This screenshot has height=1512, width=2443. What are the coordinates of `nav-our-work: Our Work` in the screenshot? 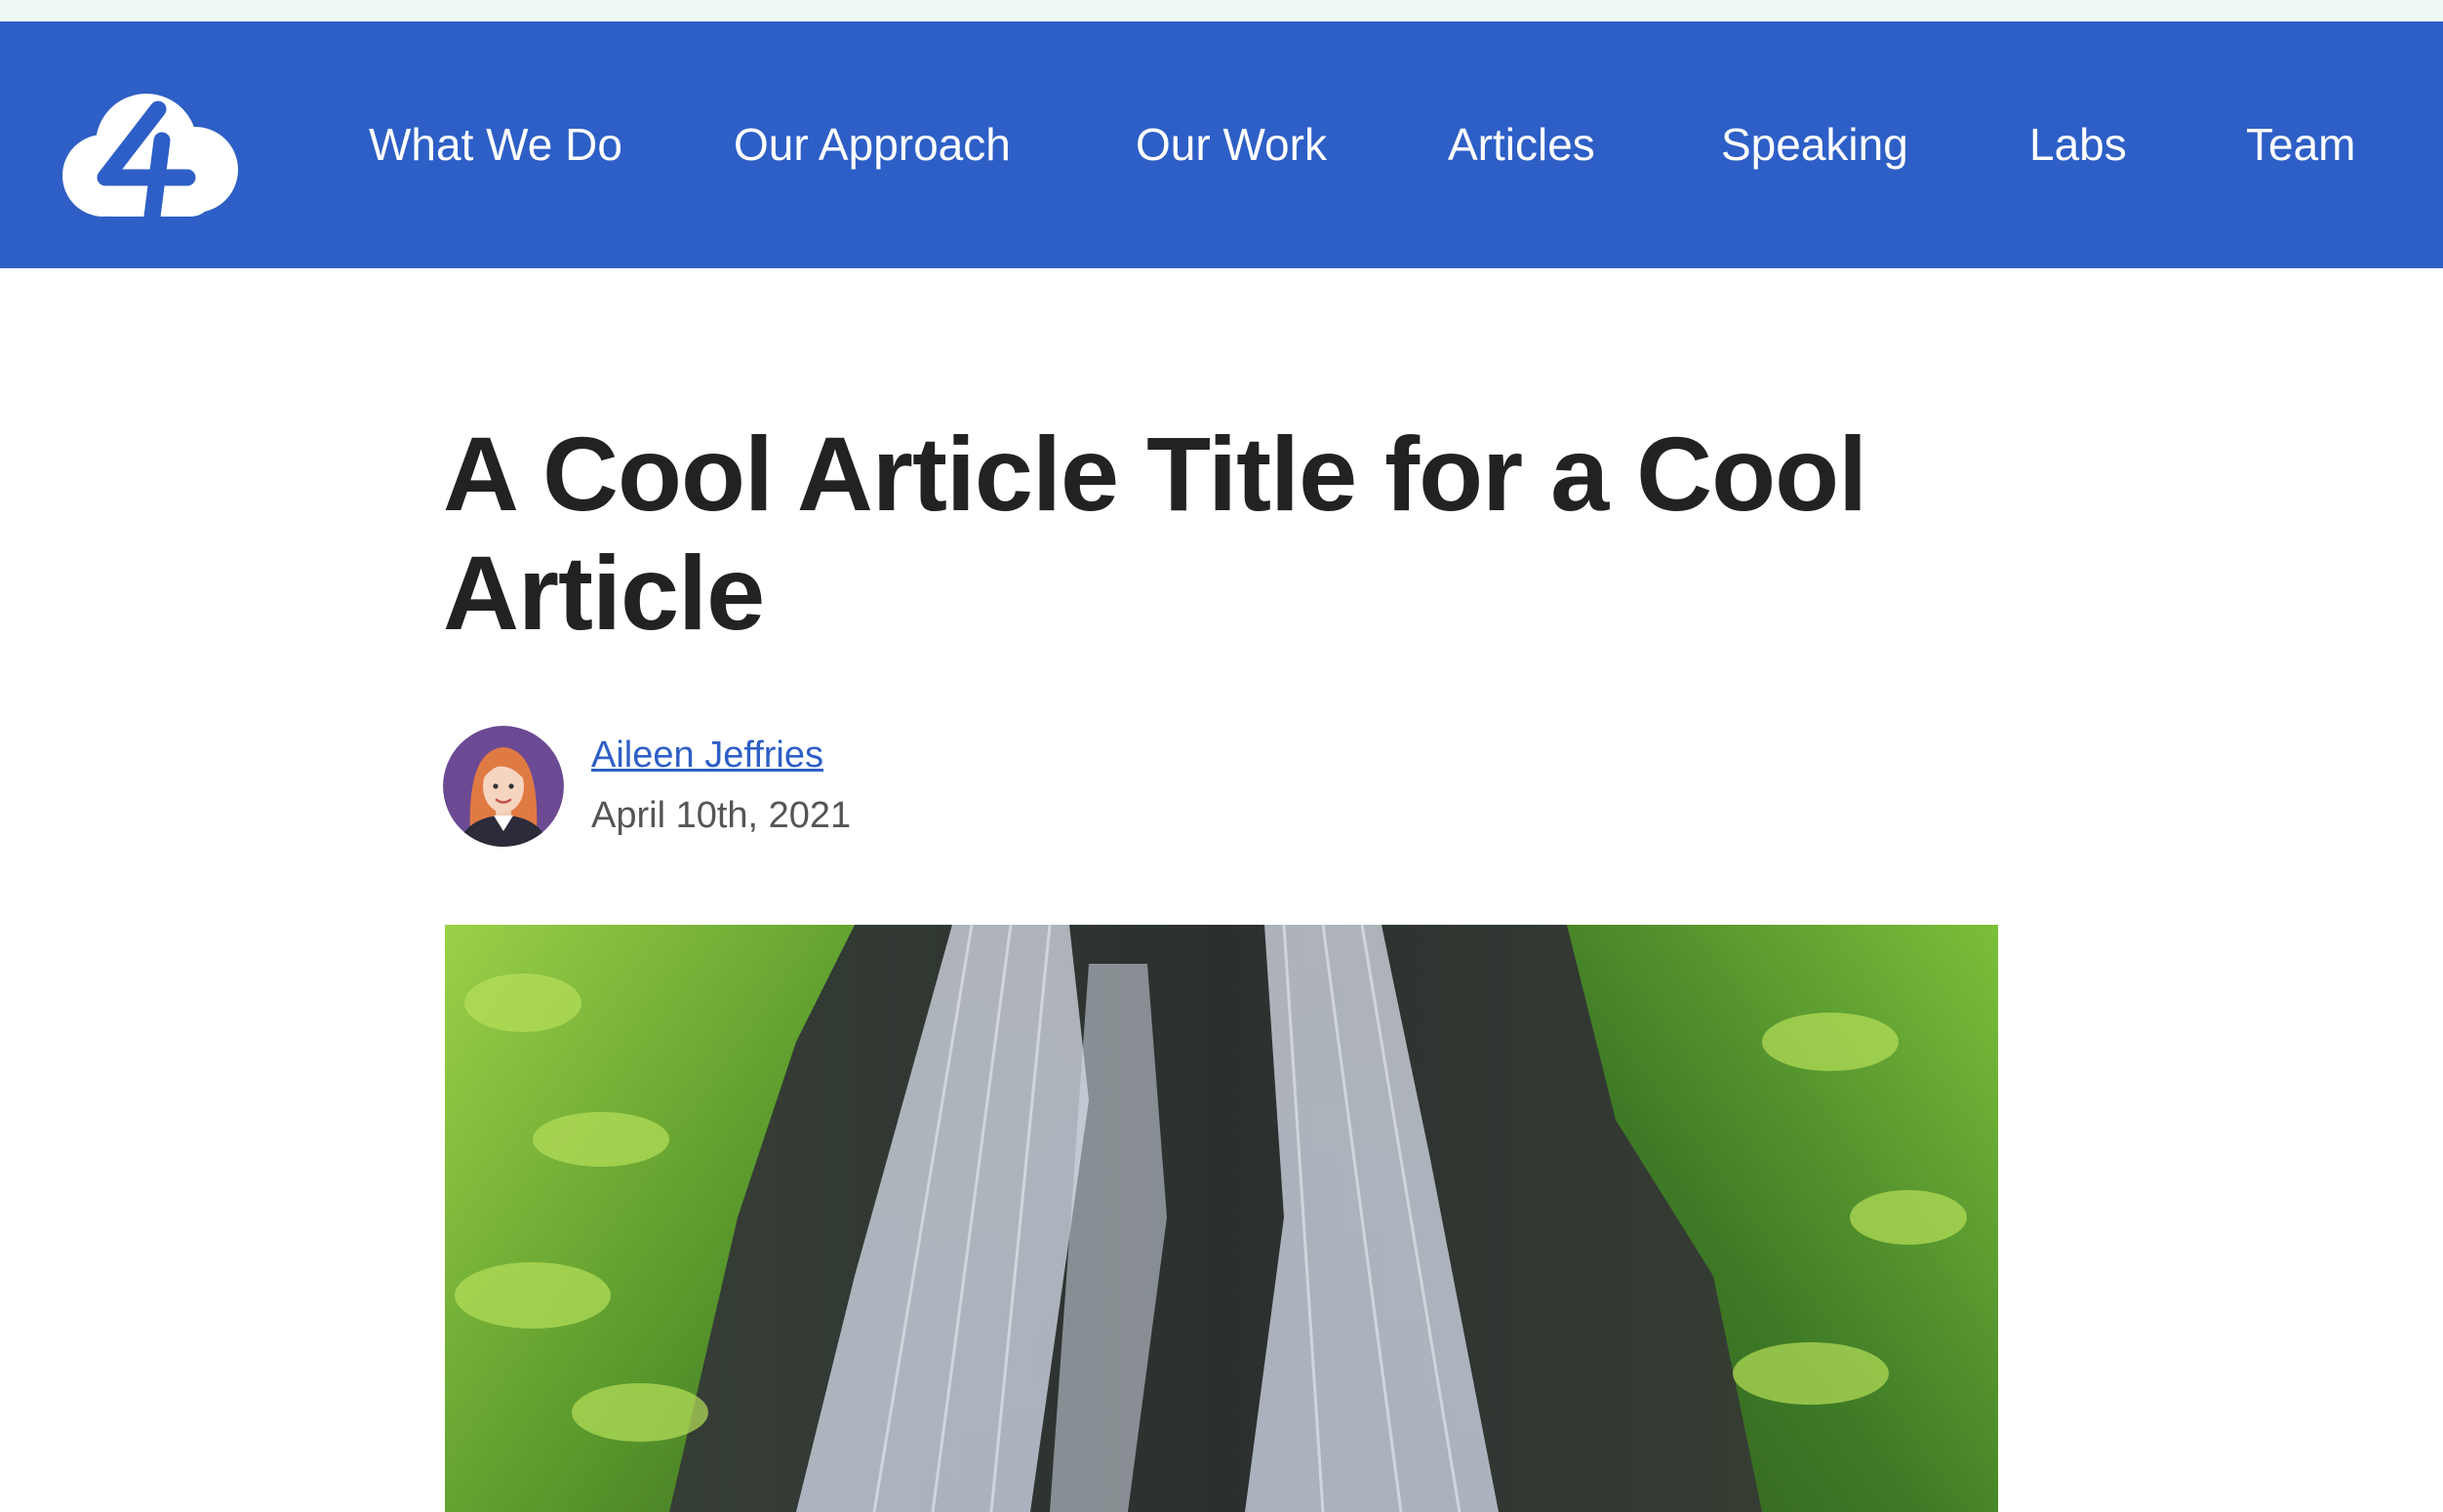 It's located at (1231, 144).